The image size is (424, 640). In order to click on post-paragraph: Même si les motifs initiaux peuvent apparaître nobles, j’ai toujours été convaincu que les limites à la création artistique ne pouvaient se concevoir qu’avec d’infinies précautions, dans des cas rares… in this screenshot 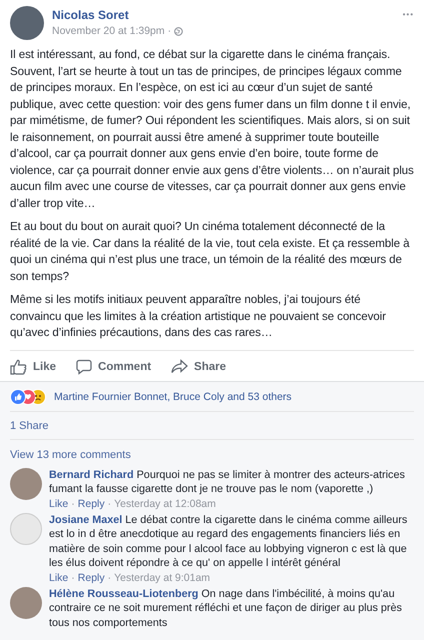, I will do `click(198, 316)`.